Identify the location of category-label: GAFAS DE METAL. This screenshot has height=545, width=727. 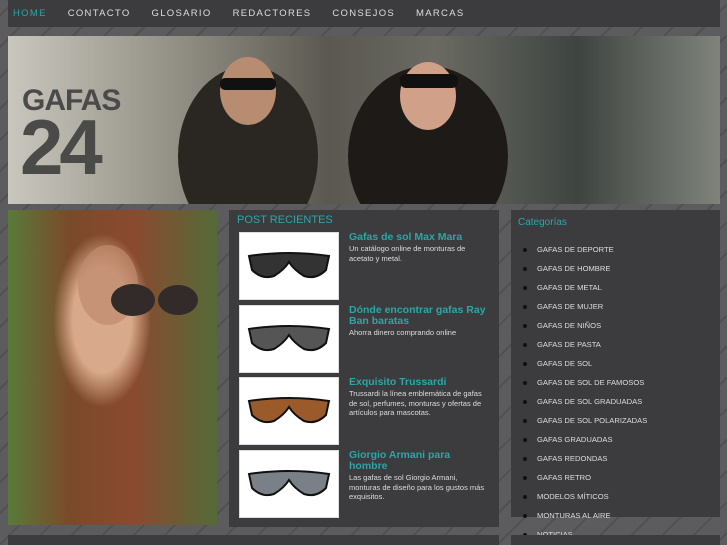
(569, 287).